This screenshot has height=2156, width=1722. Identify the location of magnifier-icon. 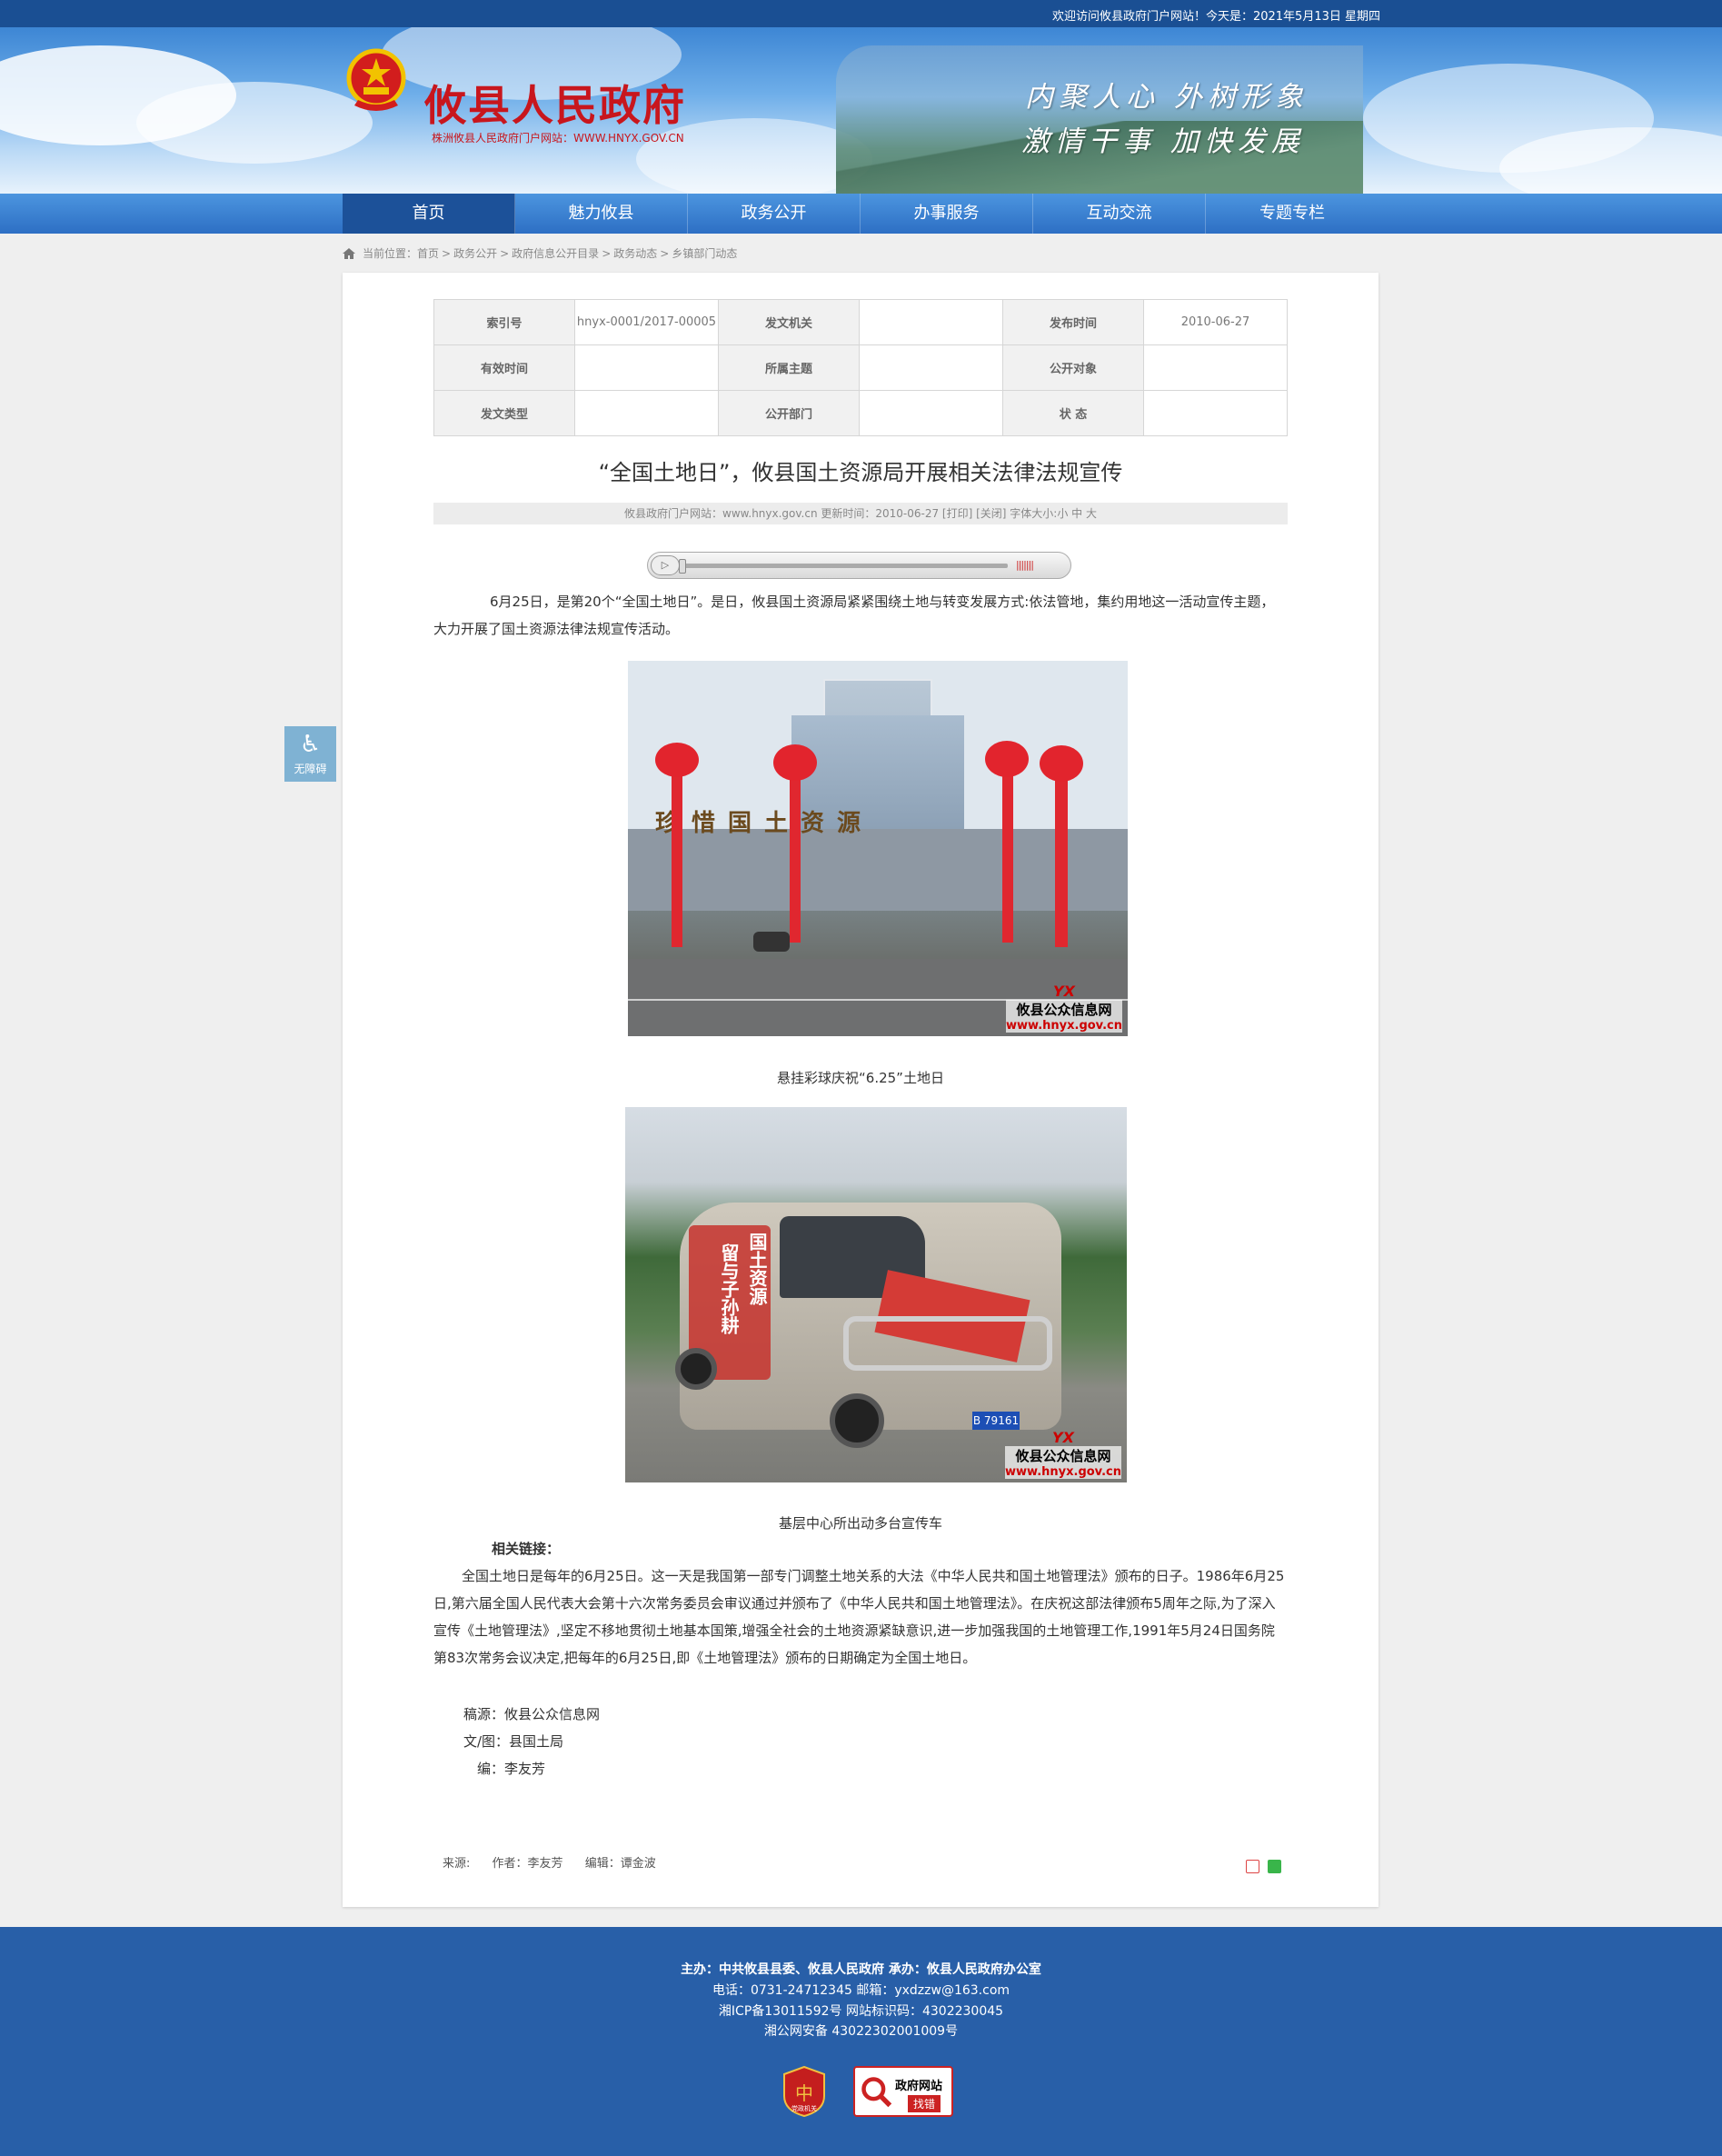
(876, 2092).